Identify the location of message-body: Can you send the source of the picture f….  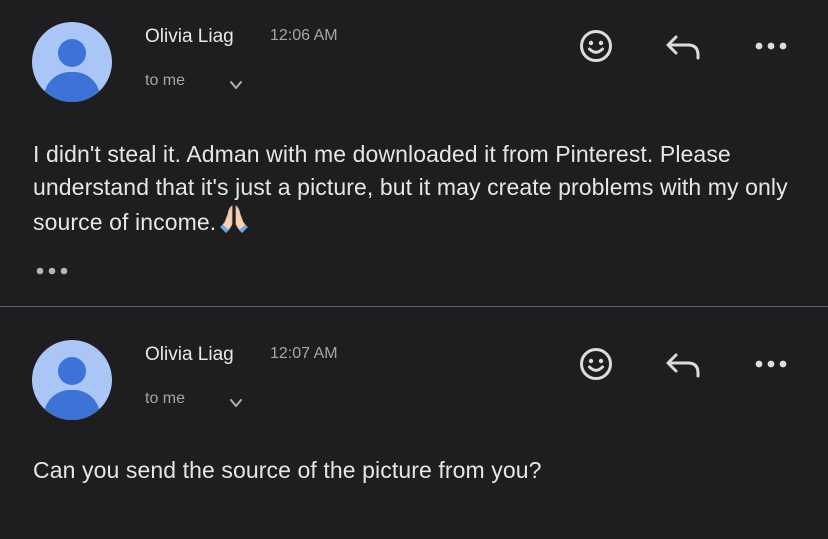
(287, 470).